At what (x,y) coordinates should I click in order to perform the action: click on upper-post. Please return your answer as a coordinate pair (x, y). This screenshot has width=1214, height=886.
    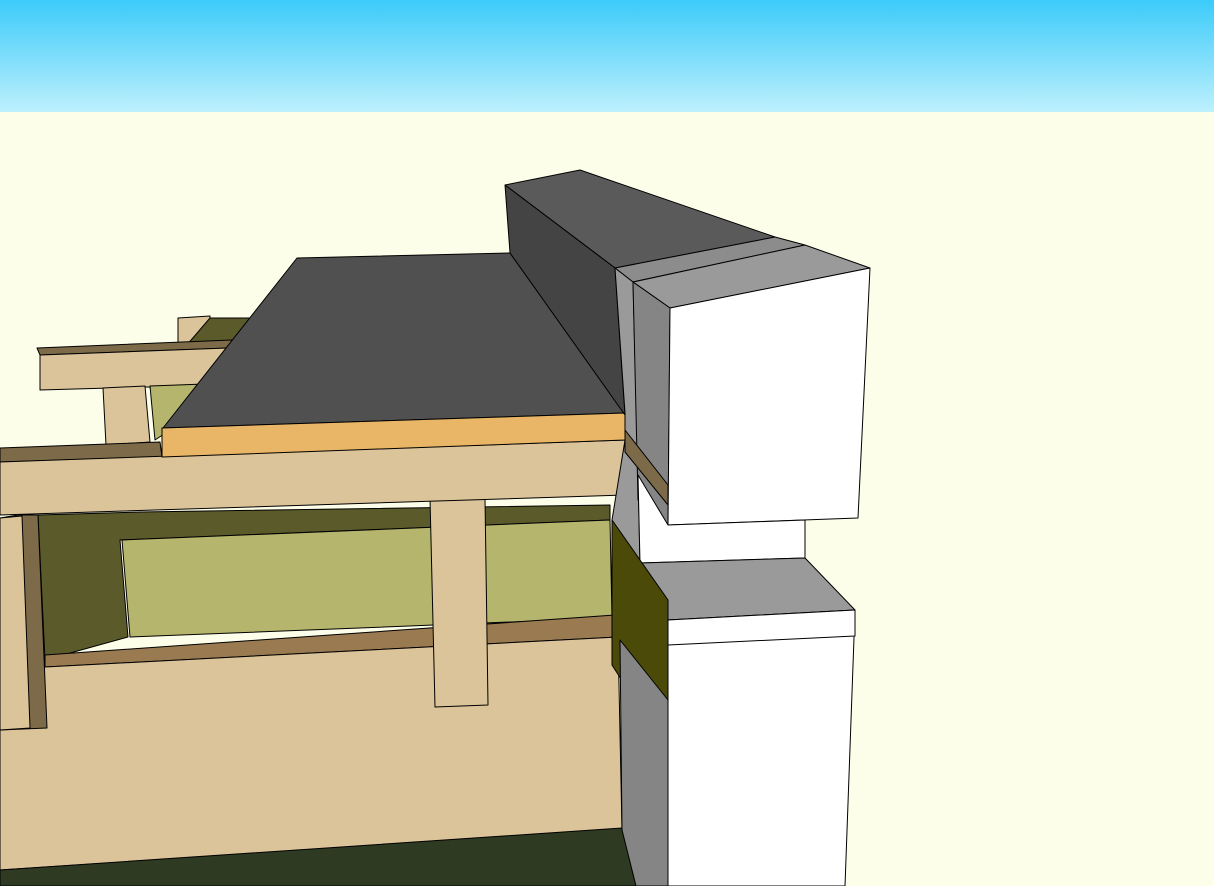
    Looking at the image, I should click on (126, 415).